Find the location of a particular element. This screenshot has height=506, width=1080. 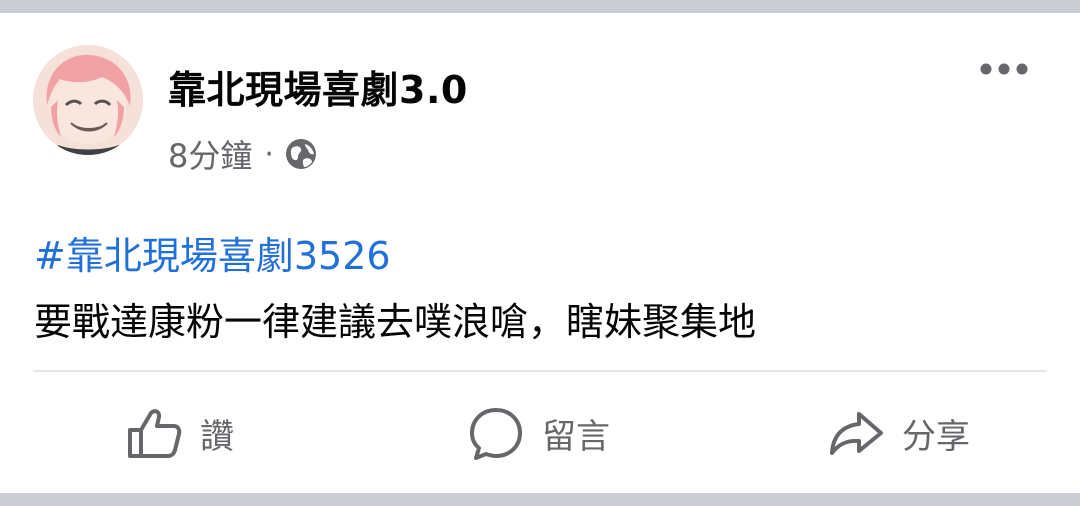

like-button: 讚 is located at coordinates (180, 433).